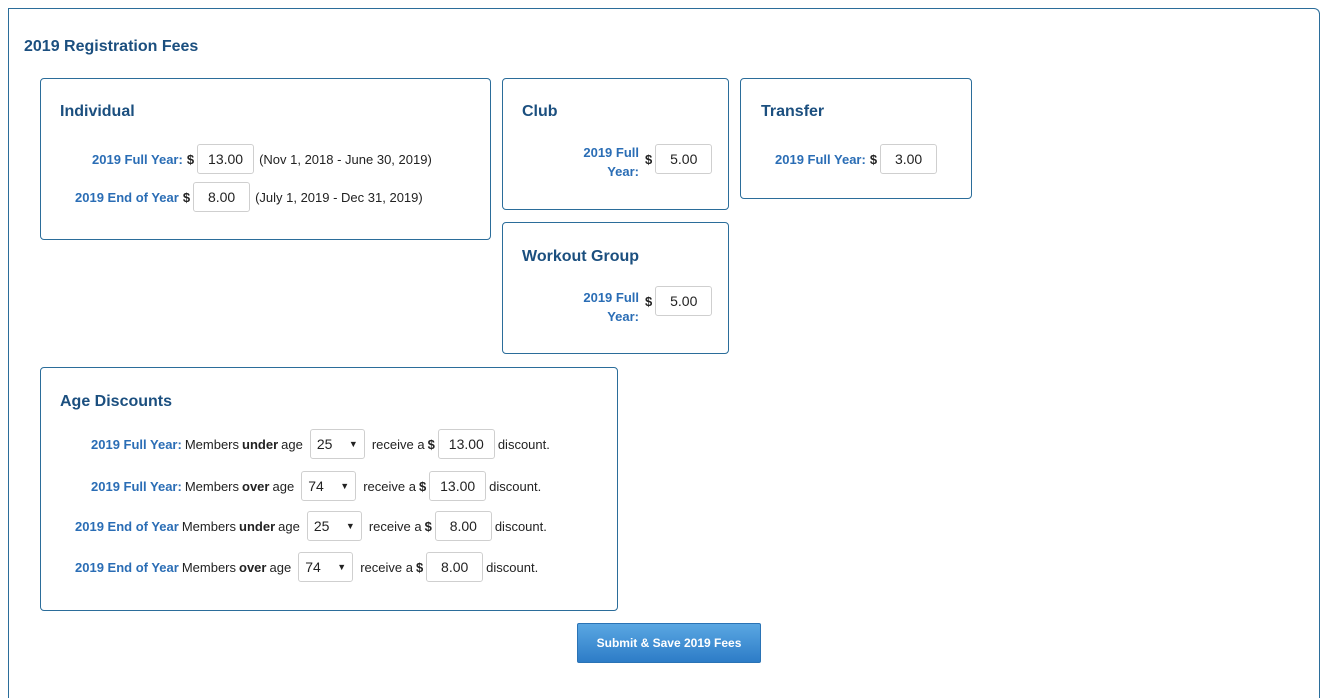 The width and height of the screenshot is (1322, 698). What do you see at coordinates (601, 162) in the screenshot?
I see `club-full-year-label: 2019 Full Year:` at bounding box center [601, 162].